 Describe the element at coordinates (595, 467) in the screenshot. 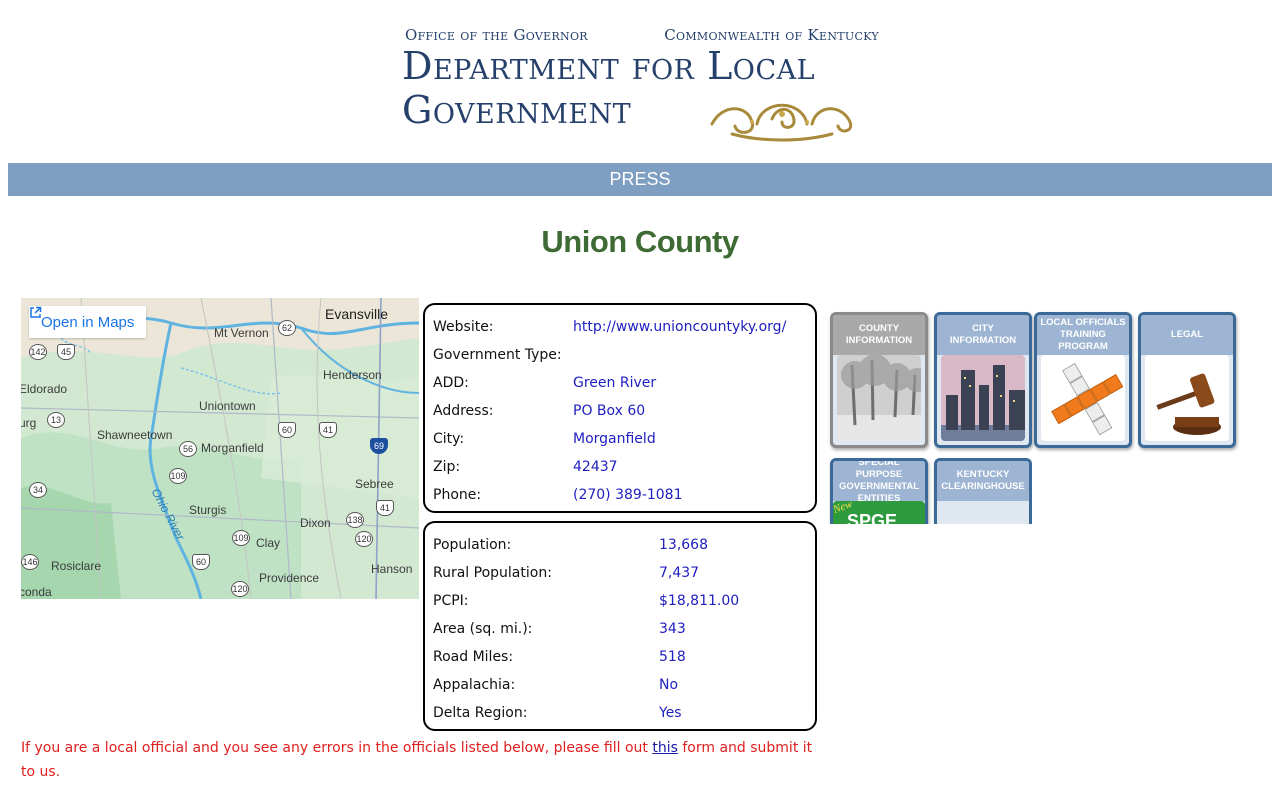

I see `zip-value: 42437` at that location.